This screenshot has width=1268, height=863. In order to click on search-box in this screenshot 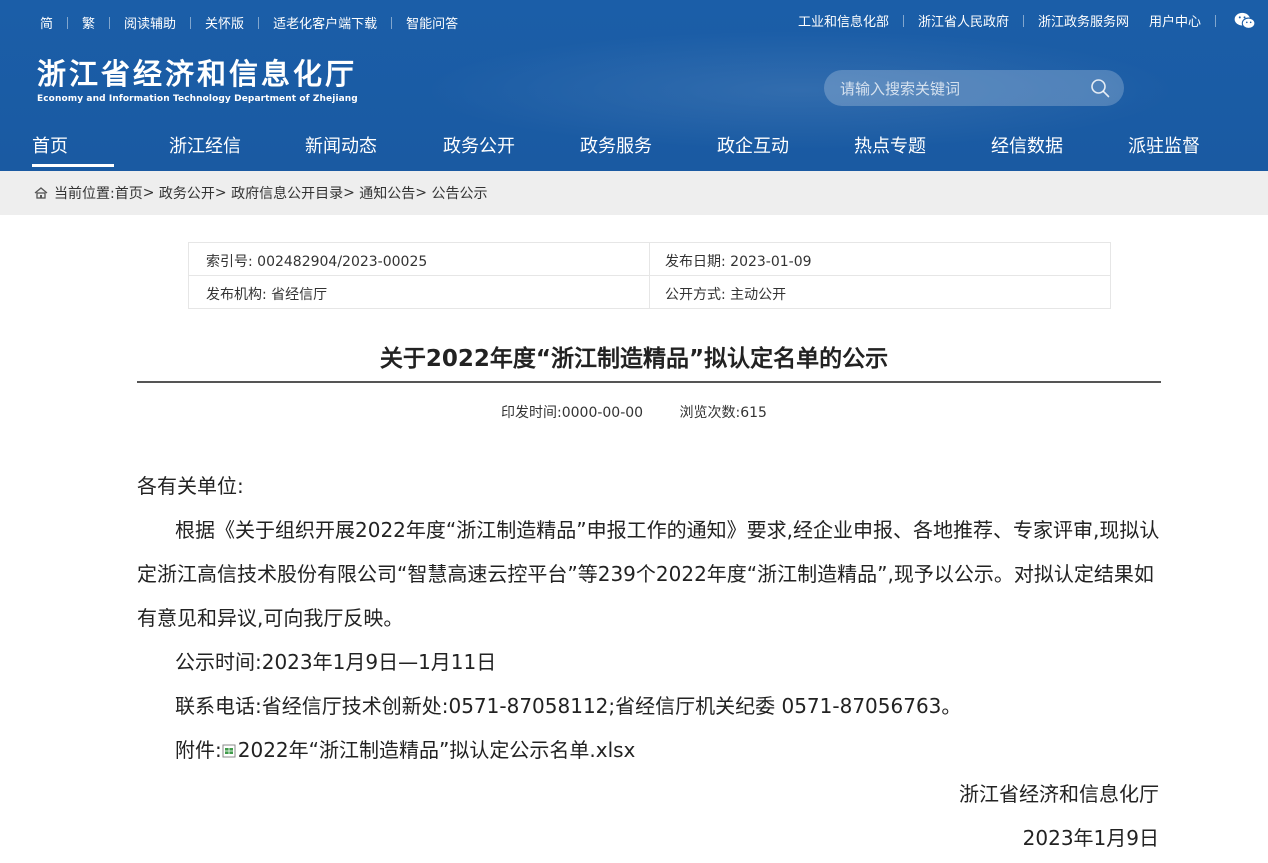, I will do `click(974, 89)`.